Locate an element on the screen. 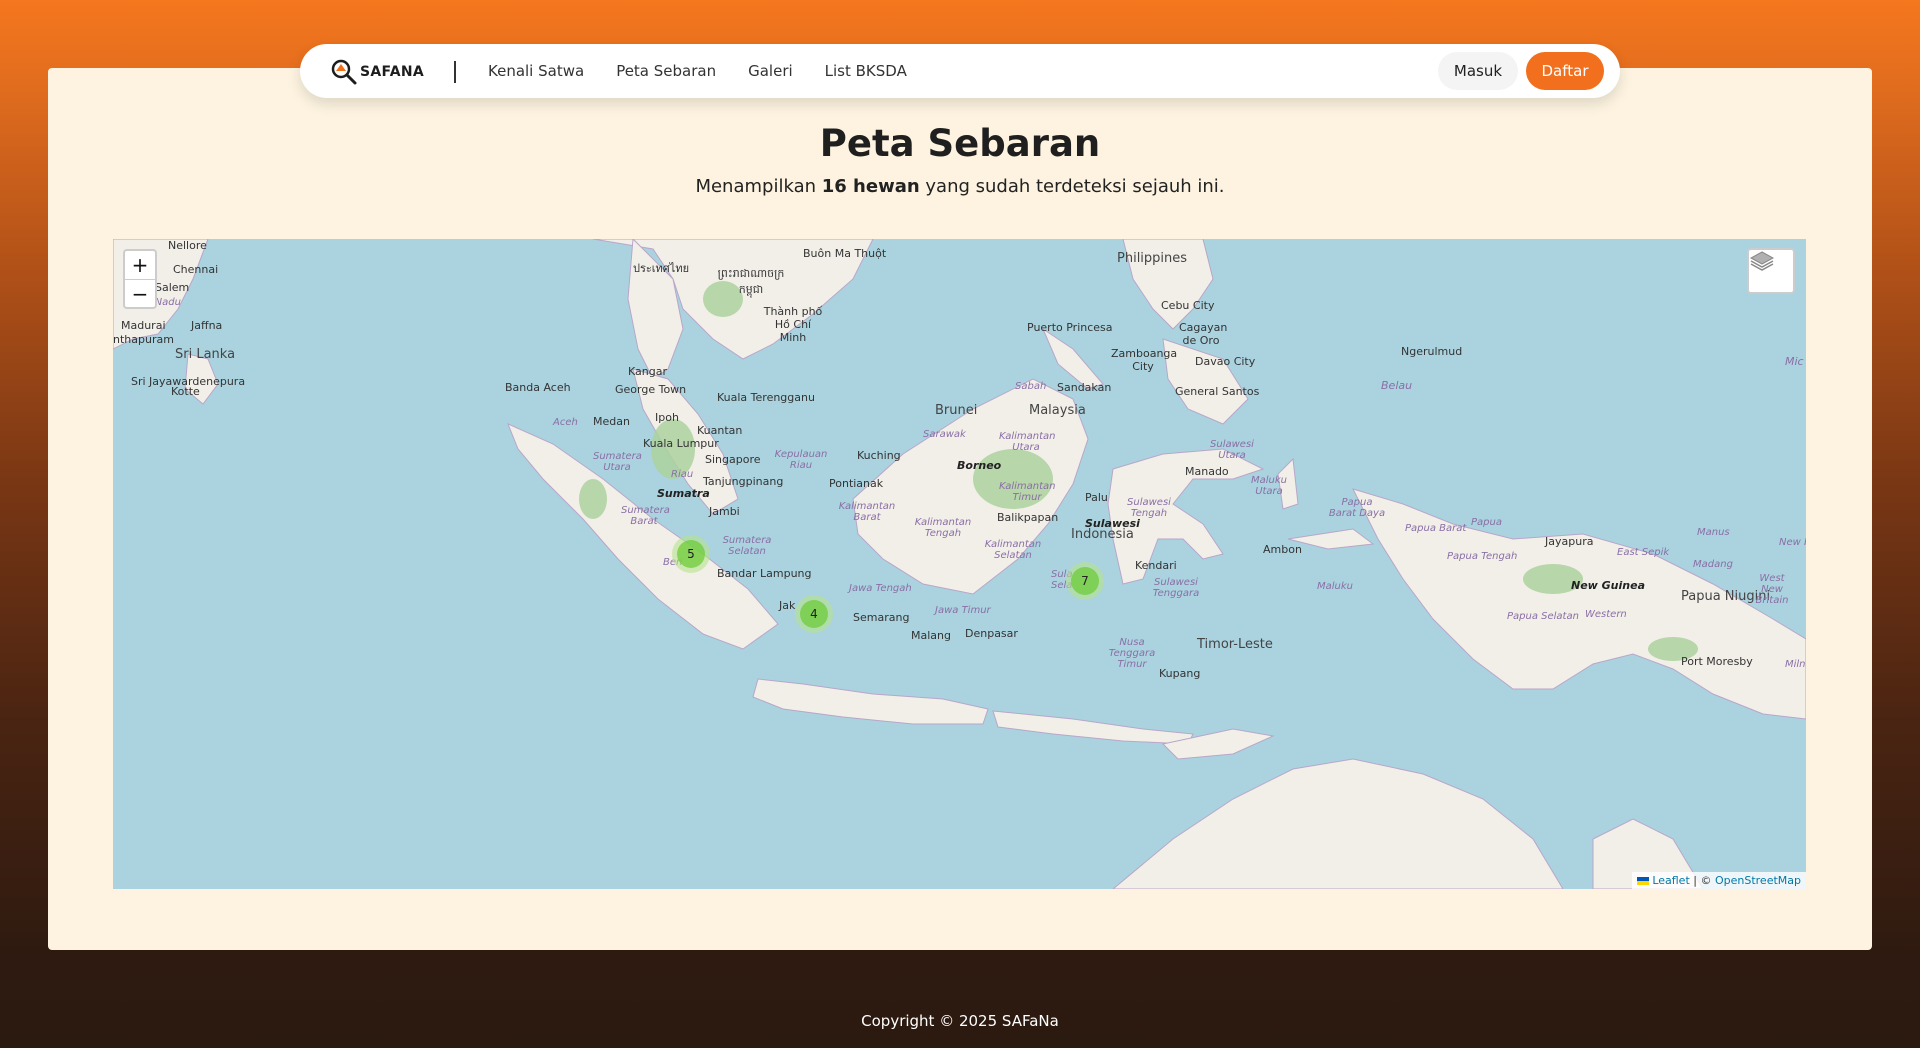  map-label-brunei: Brunei is located at coordinates (956, 410).